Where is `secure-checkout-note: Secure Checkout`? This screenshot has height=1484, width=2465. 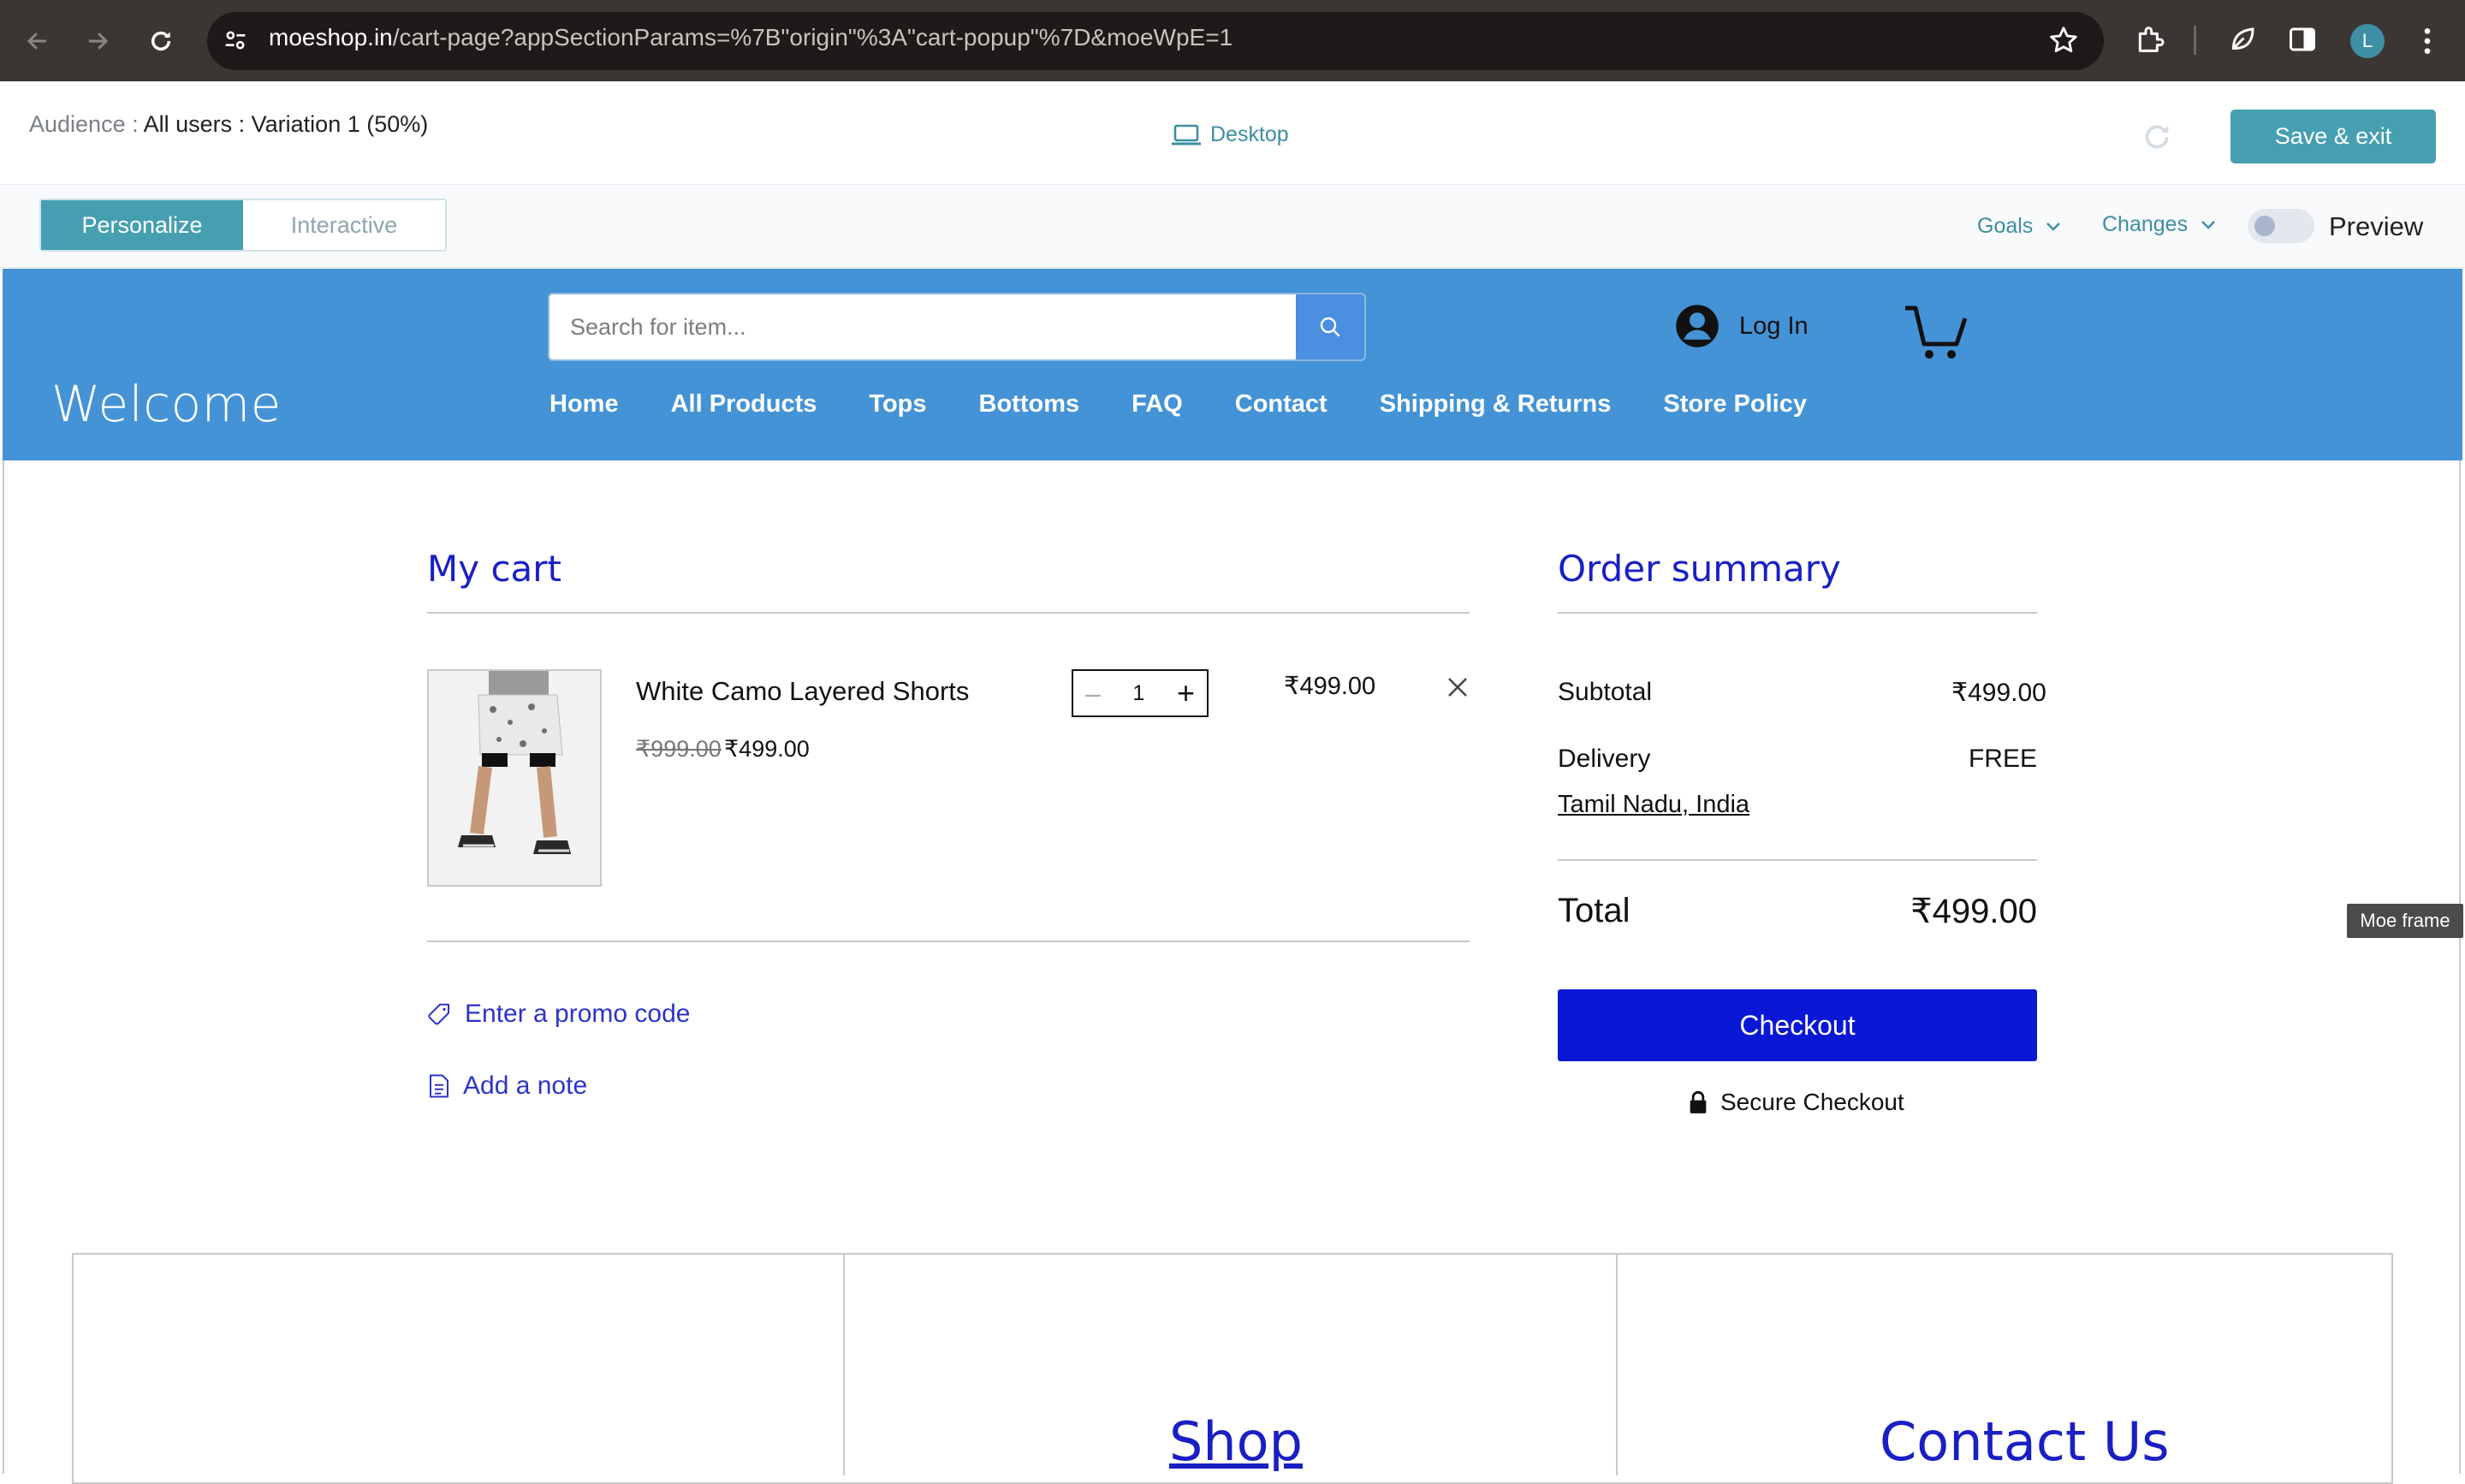 secure-checkout-note: Secure Checkout is located at coordinates (1796, 1103).